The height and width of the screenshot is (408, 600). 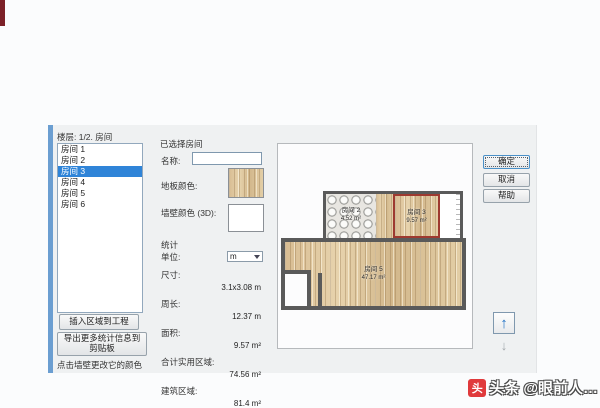 What do you see at coordinates (212, 307) in the screenshot?
I see `perimeter-row: 周长: 12.37 m` at bounding box center [212, 307].